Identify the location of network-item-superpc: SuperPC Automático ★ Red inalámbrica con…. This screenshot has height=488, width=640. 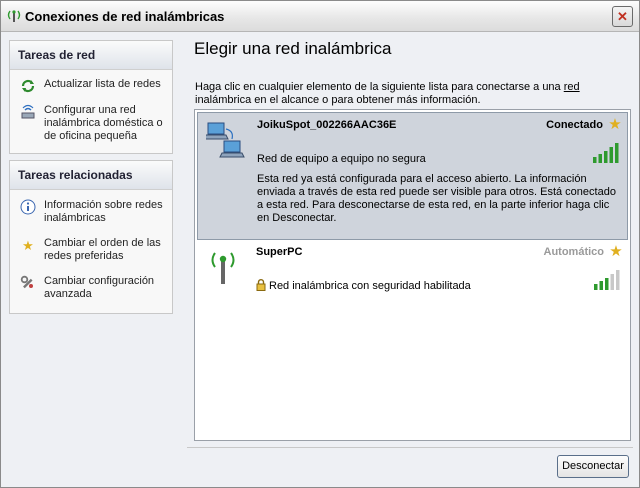
(412, 268).